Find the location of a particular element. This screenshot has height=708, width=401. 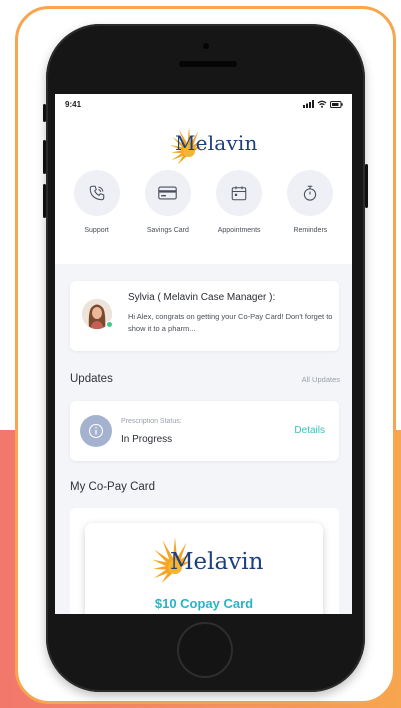

copay-card-heading: My Co-Pay Card is located at coordinates (112, 487).